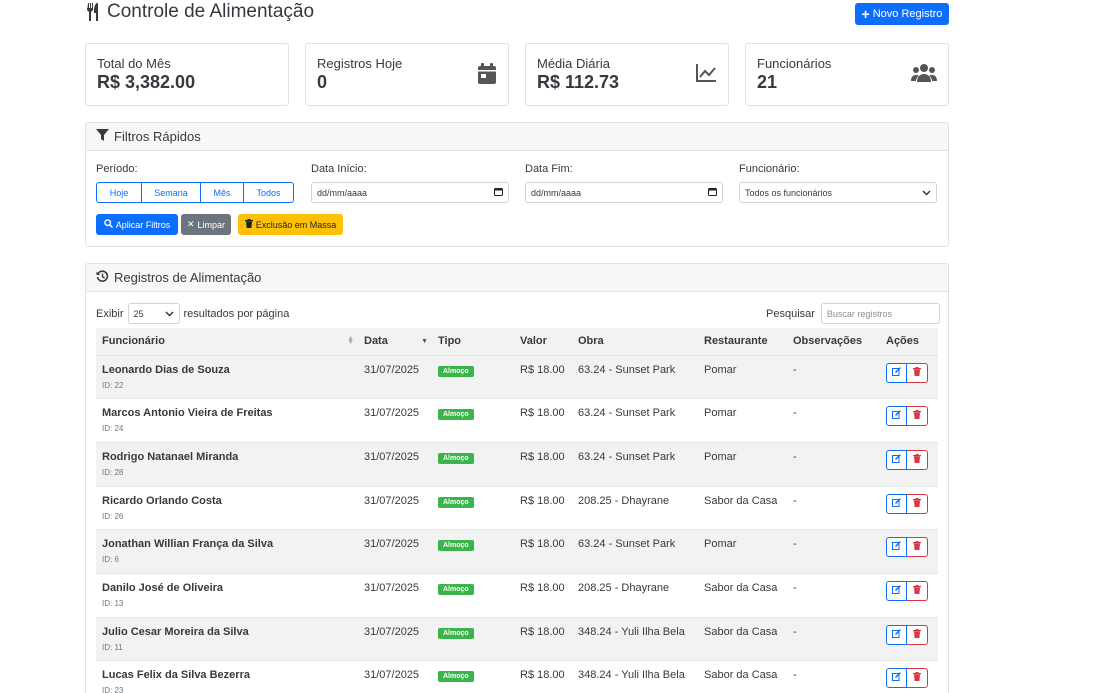  I want to click on column-header-site: Obra, so click(635, 342).